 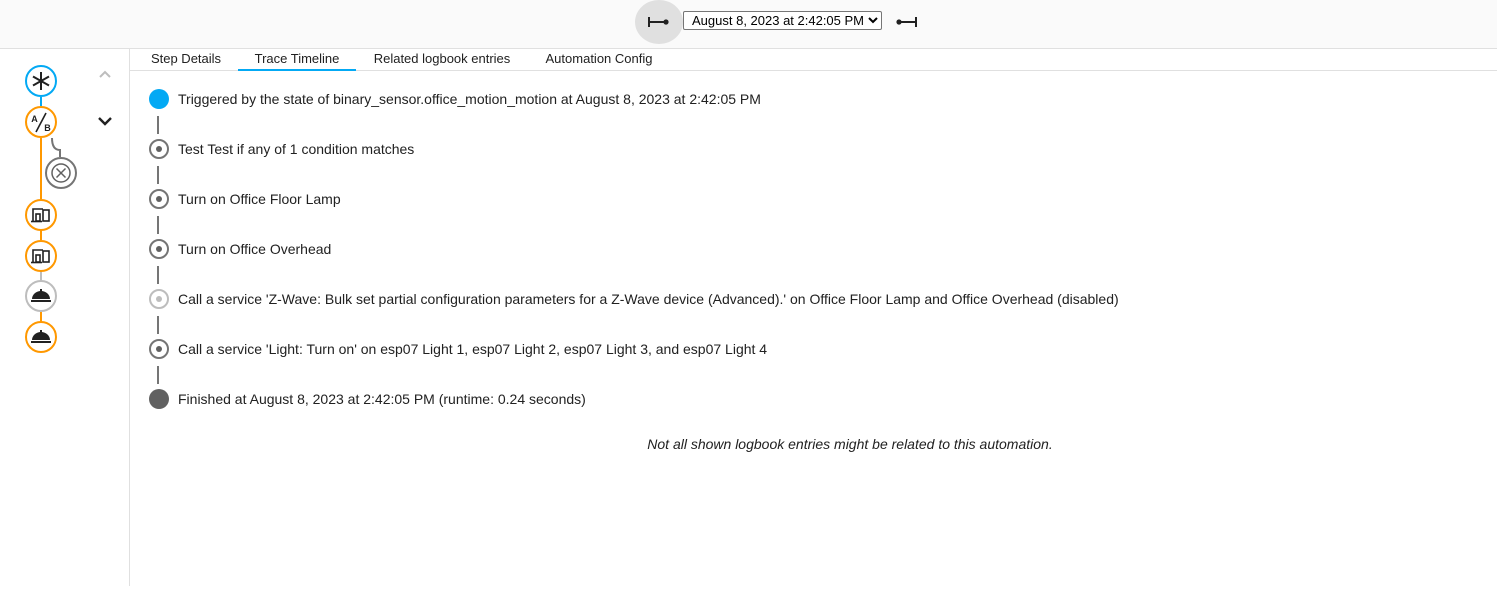 I want to click on tab-trace-timeline: Trace Timeline, so click(x=297, y=60).